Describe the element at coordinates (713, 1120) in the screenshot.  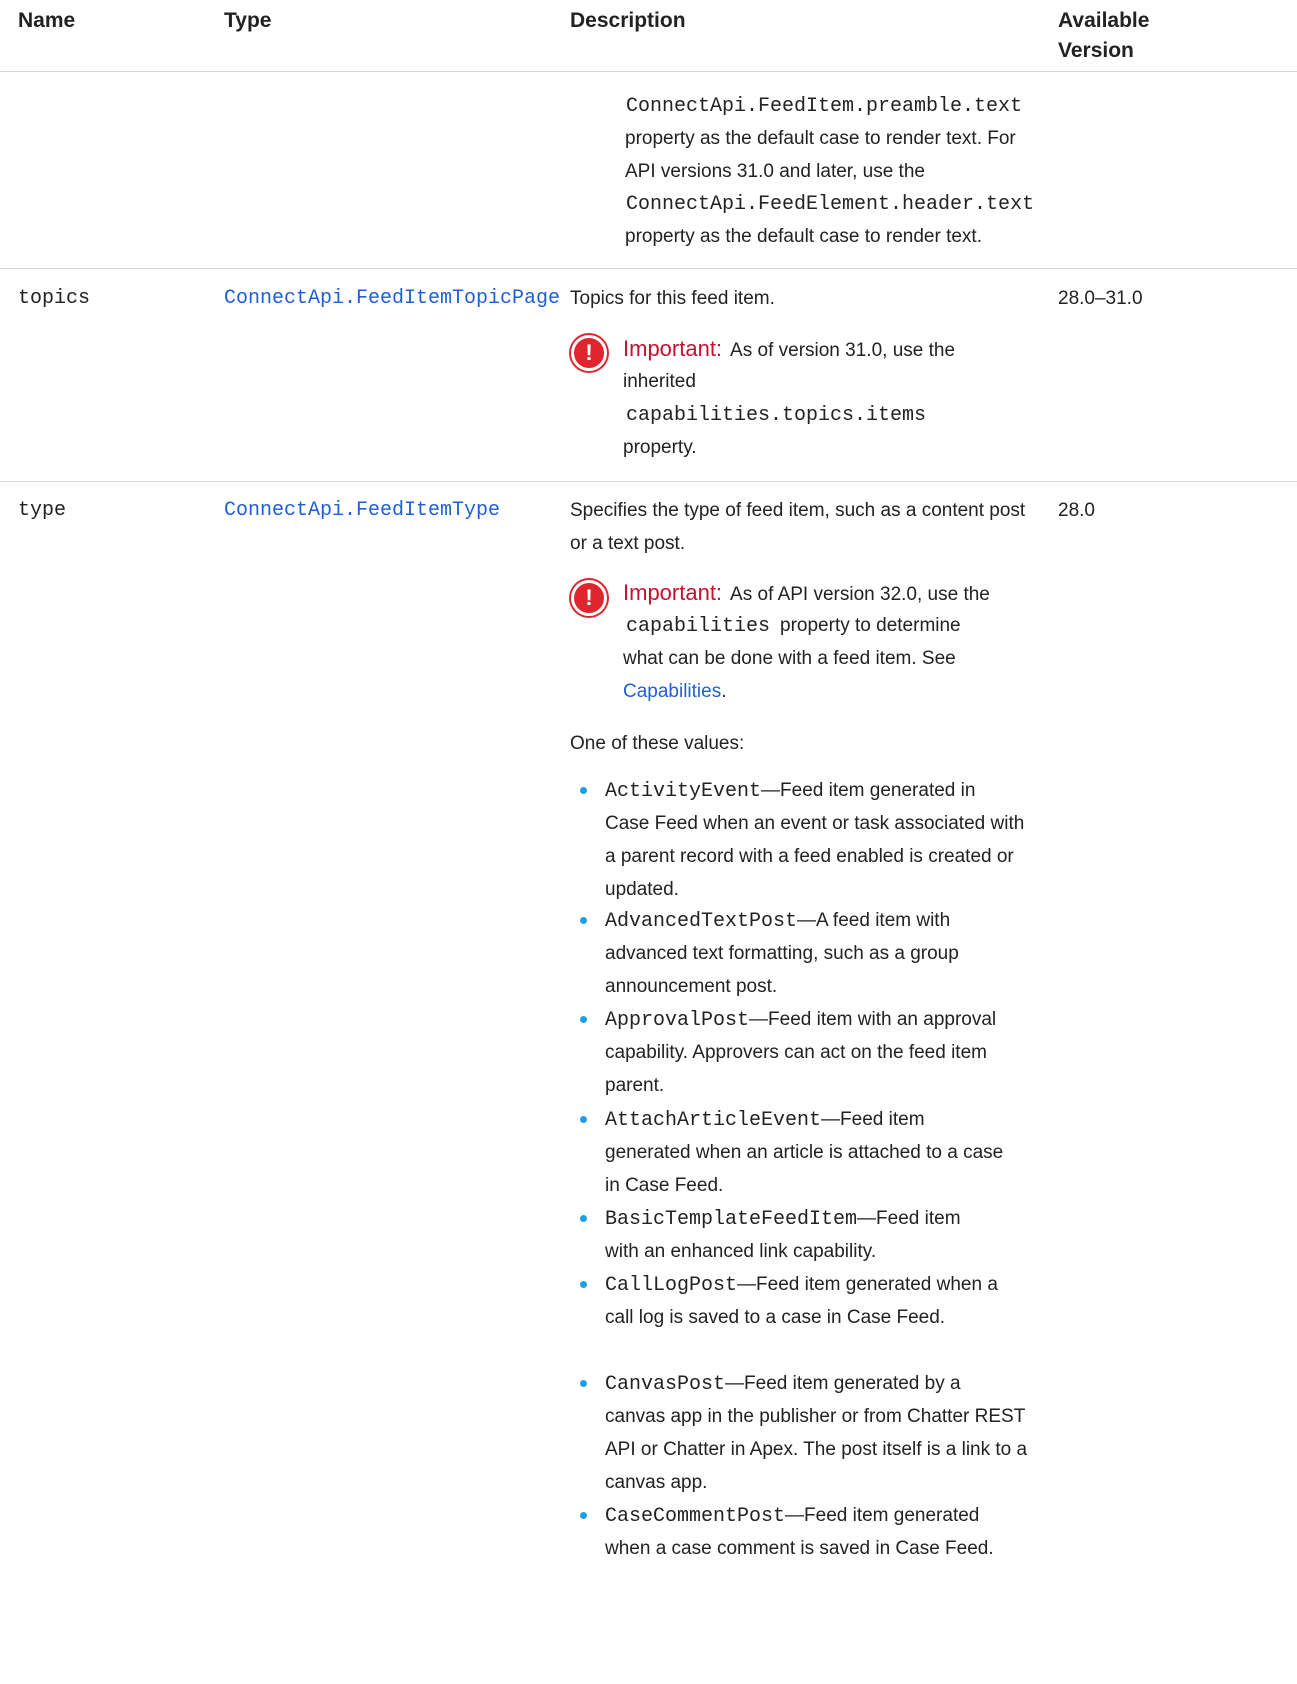
I see `list-item-code: AttachArticleEvent` at that location.